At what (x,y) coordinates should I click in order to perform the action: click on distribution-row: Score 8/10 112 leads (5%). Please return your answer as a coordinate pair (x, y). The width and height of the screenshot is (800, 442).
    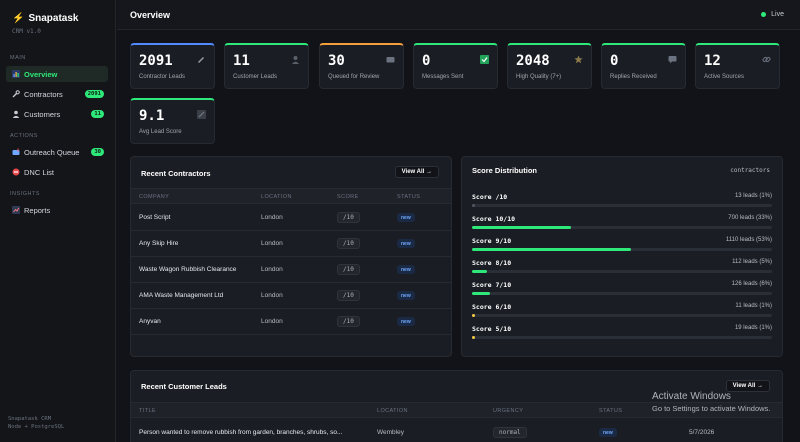
    Looking at the image, I should click on (622, 269).